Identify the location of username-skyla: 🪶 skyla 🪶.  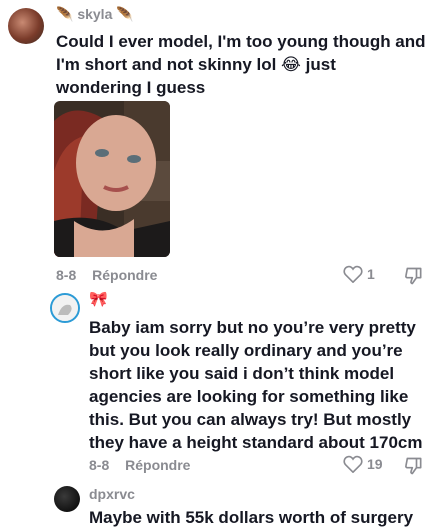
(95, 14).